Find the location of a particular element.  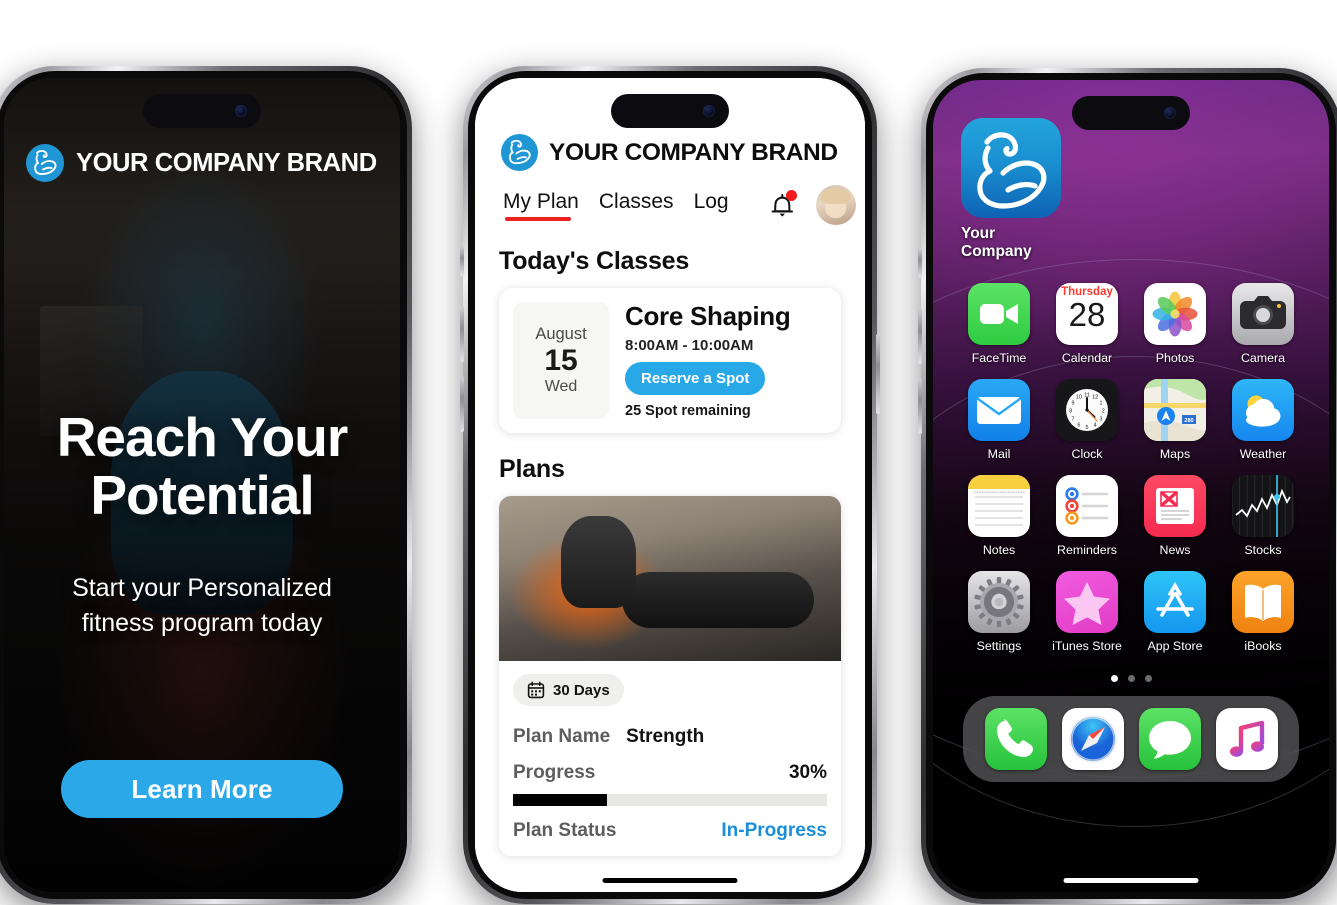

app-store-icon is located at coordinates (1175, 602).